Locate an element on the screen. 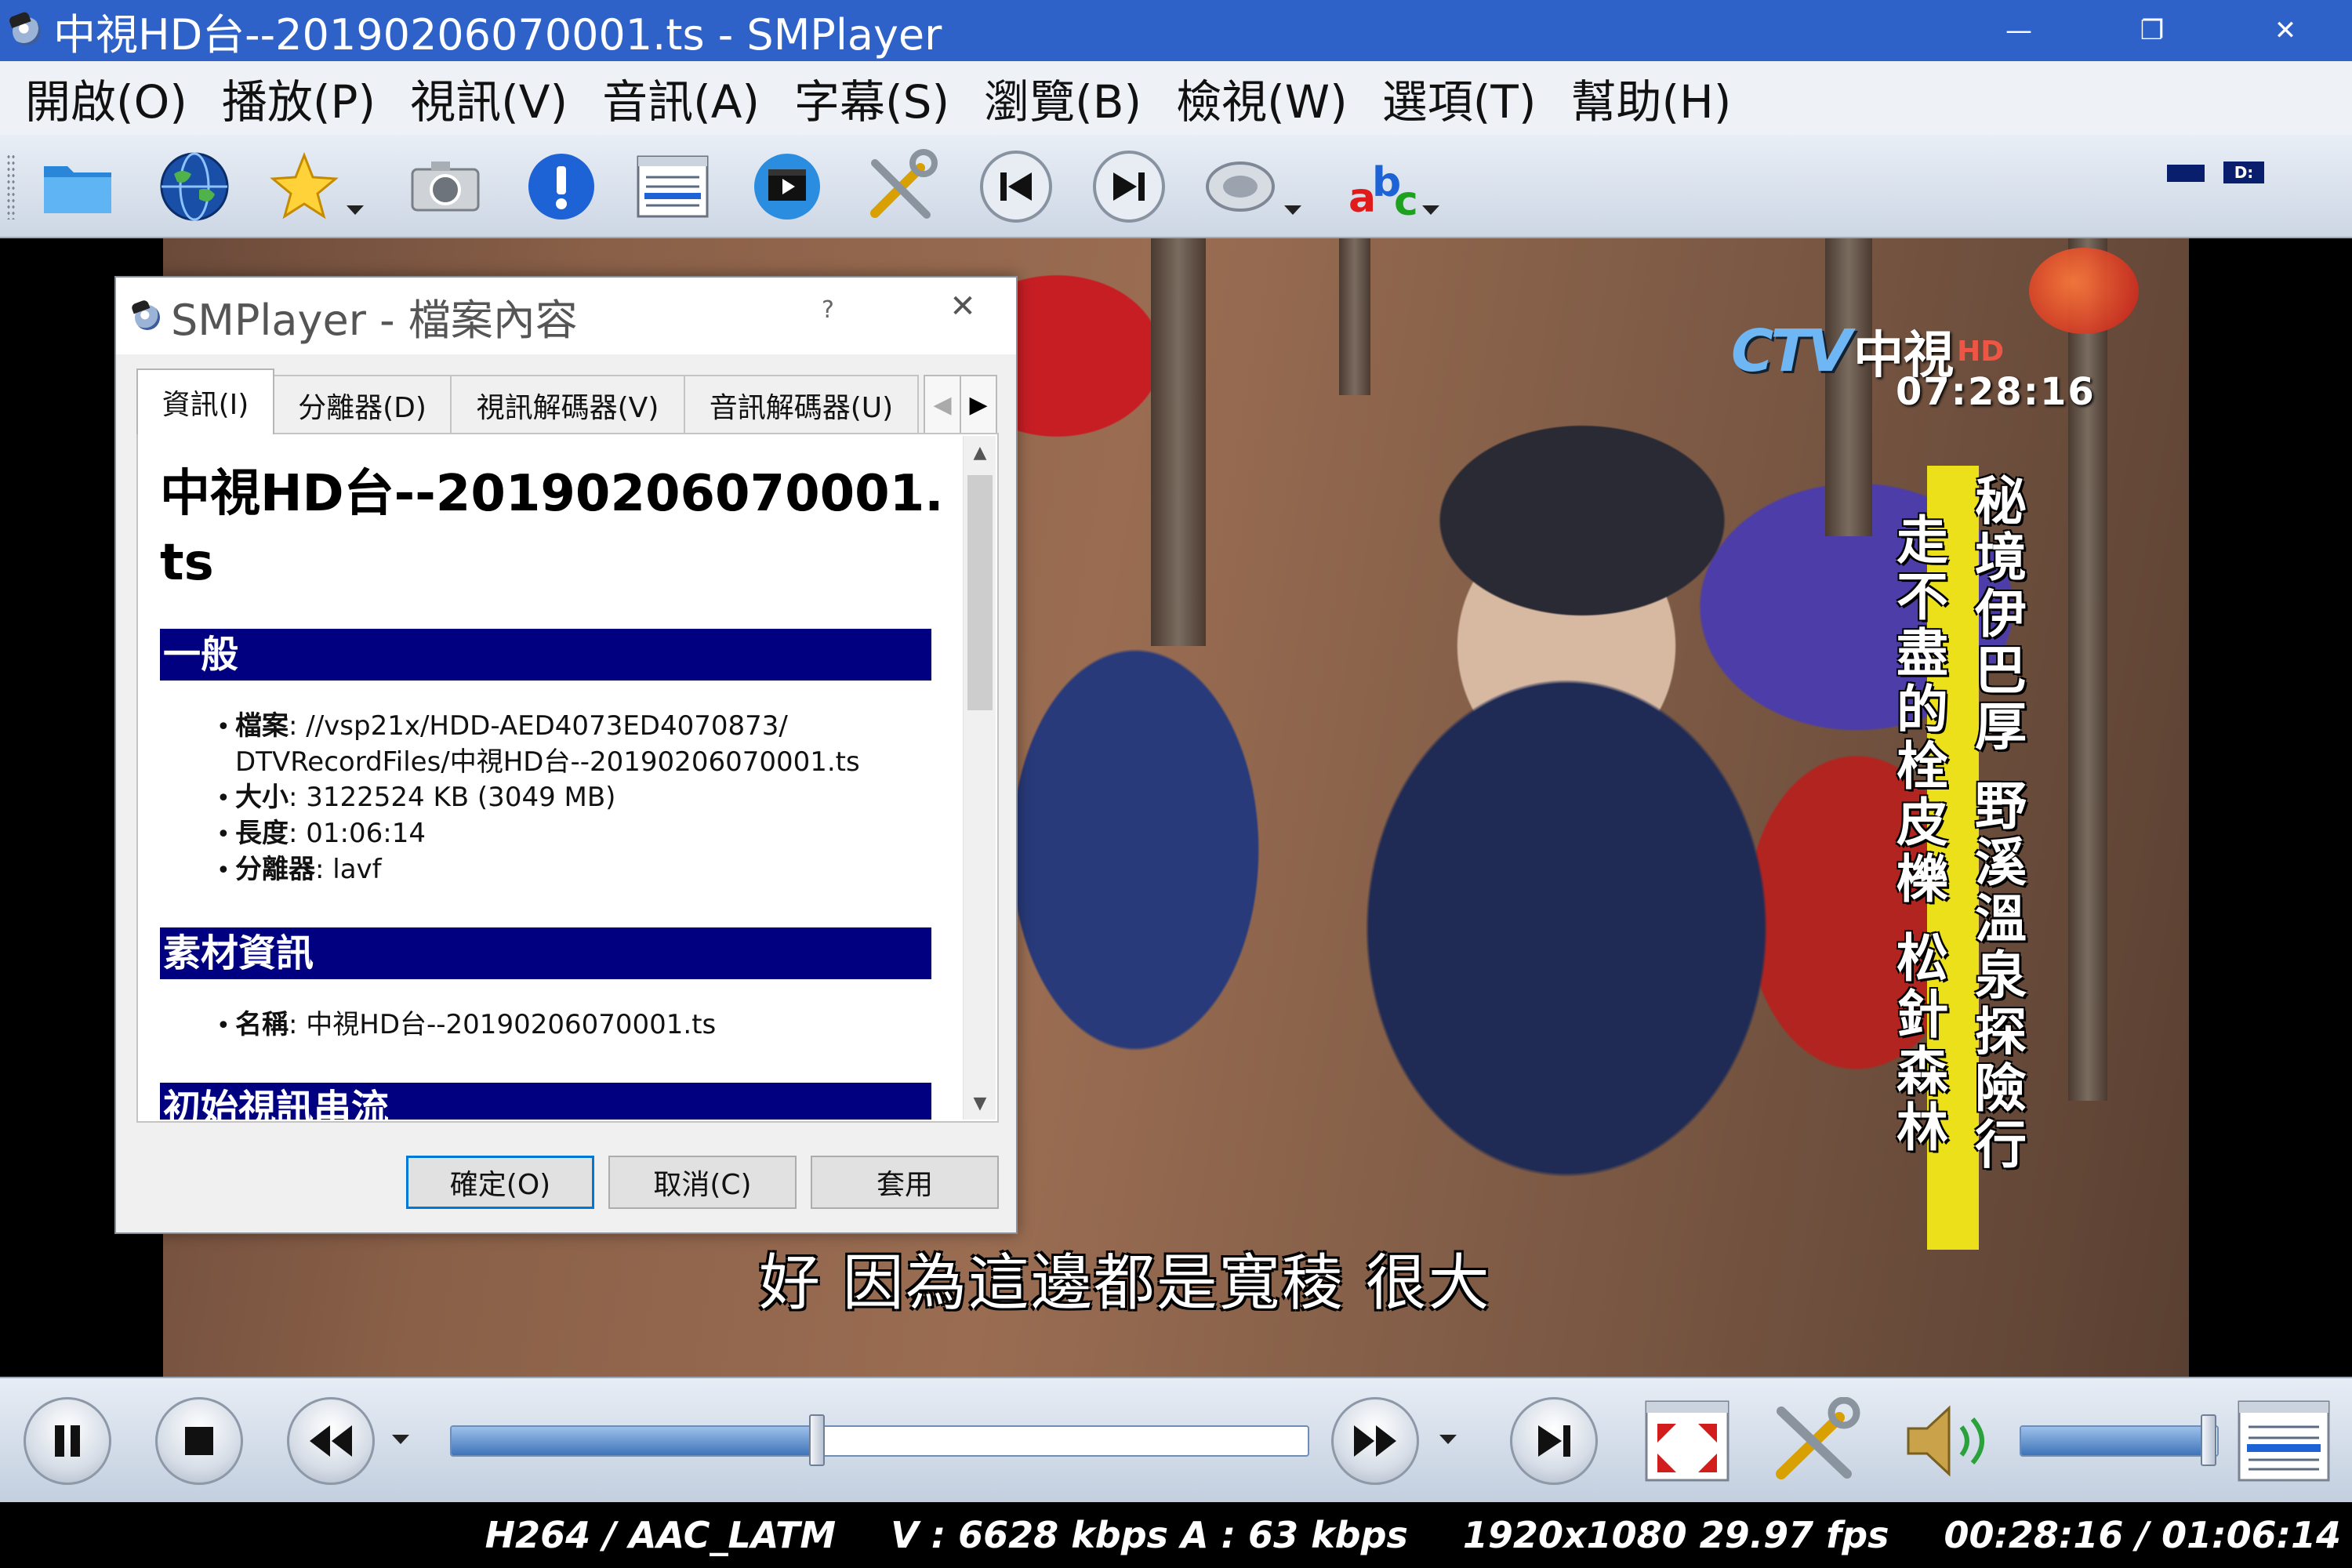 The width and height of the screenshot is (2352, 1568). close-button: ✕ is located at coordinates (2285, 30).